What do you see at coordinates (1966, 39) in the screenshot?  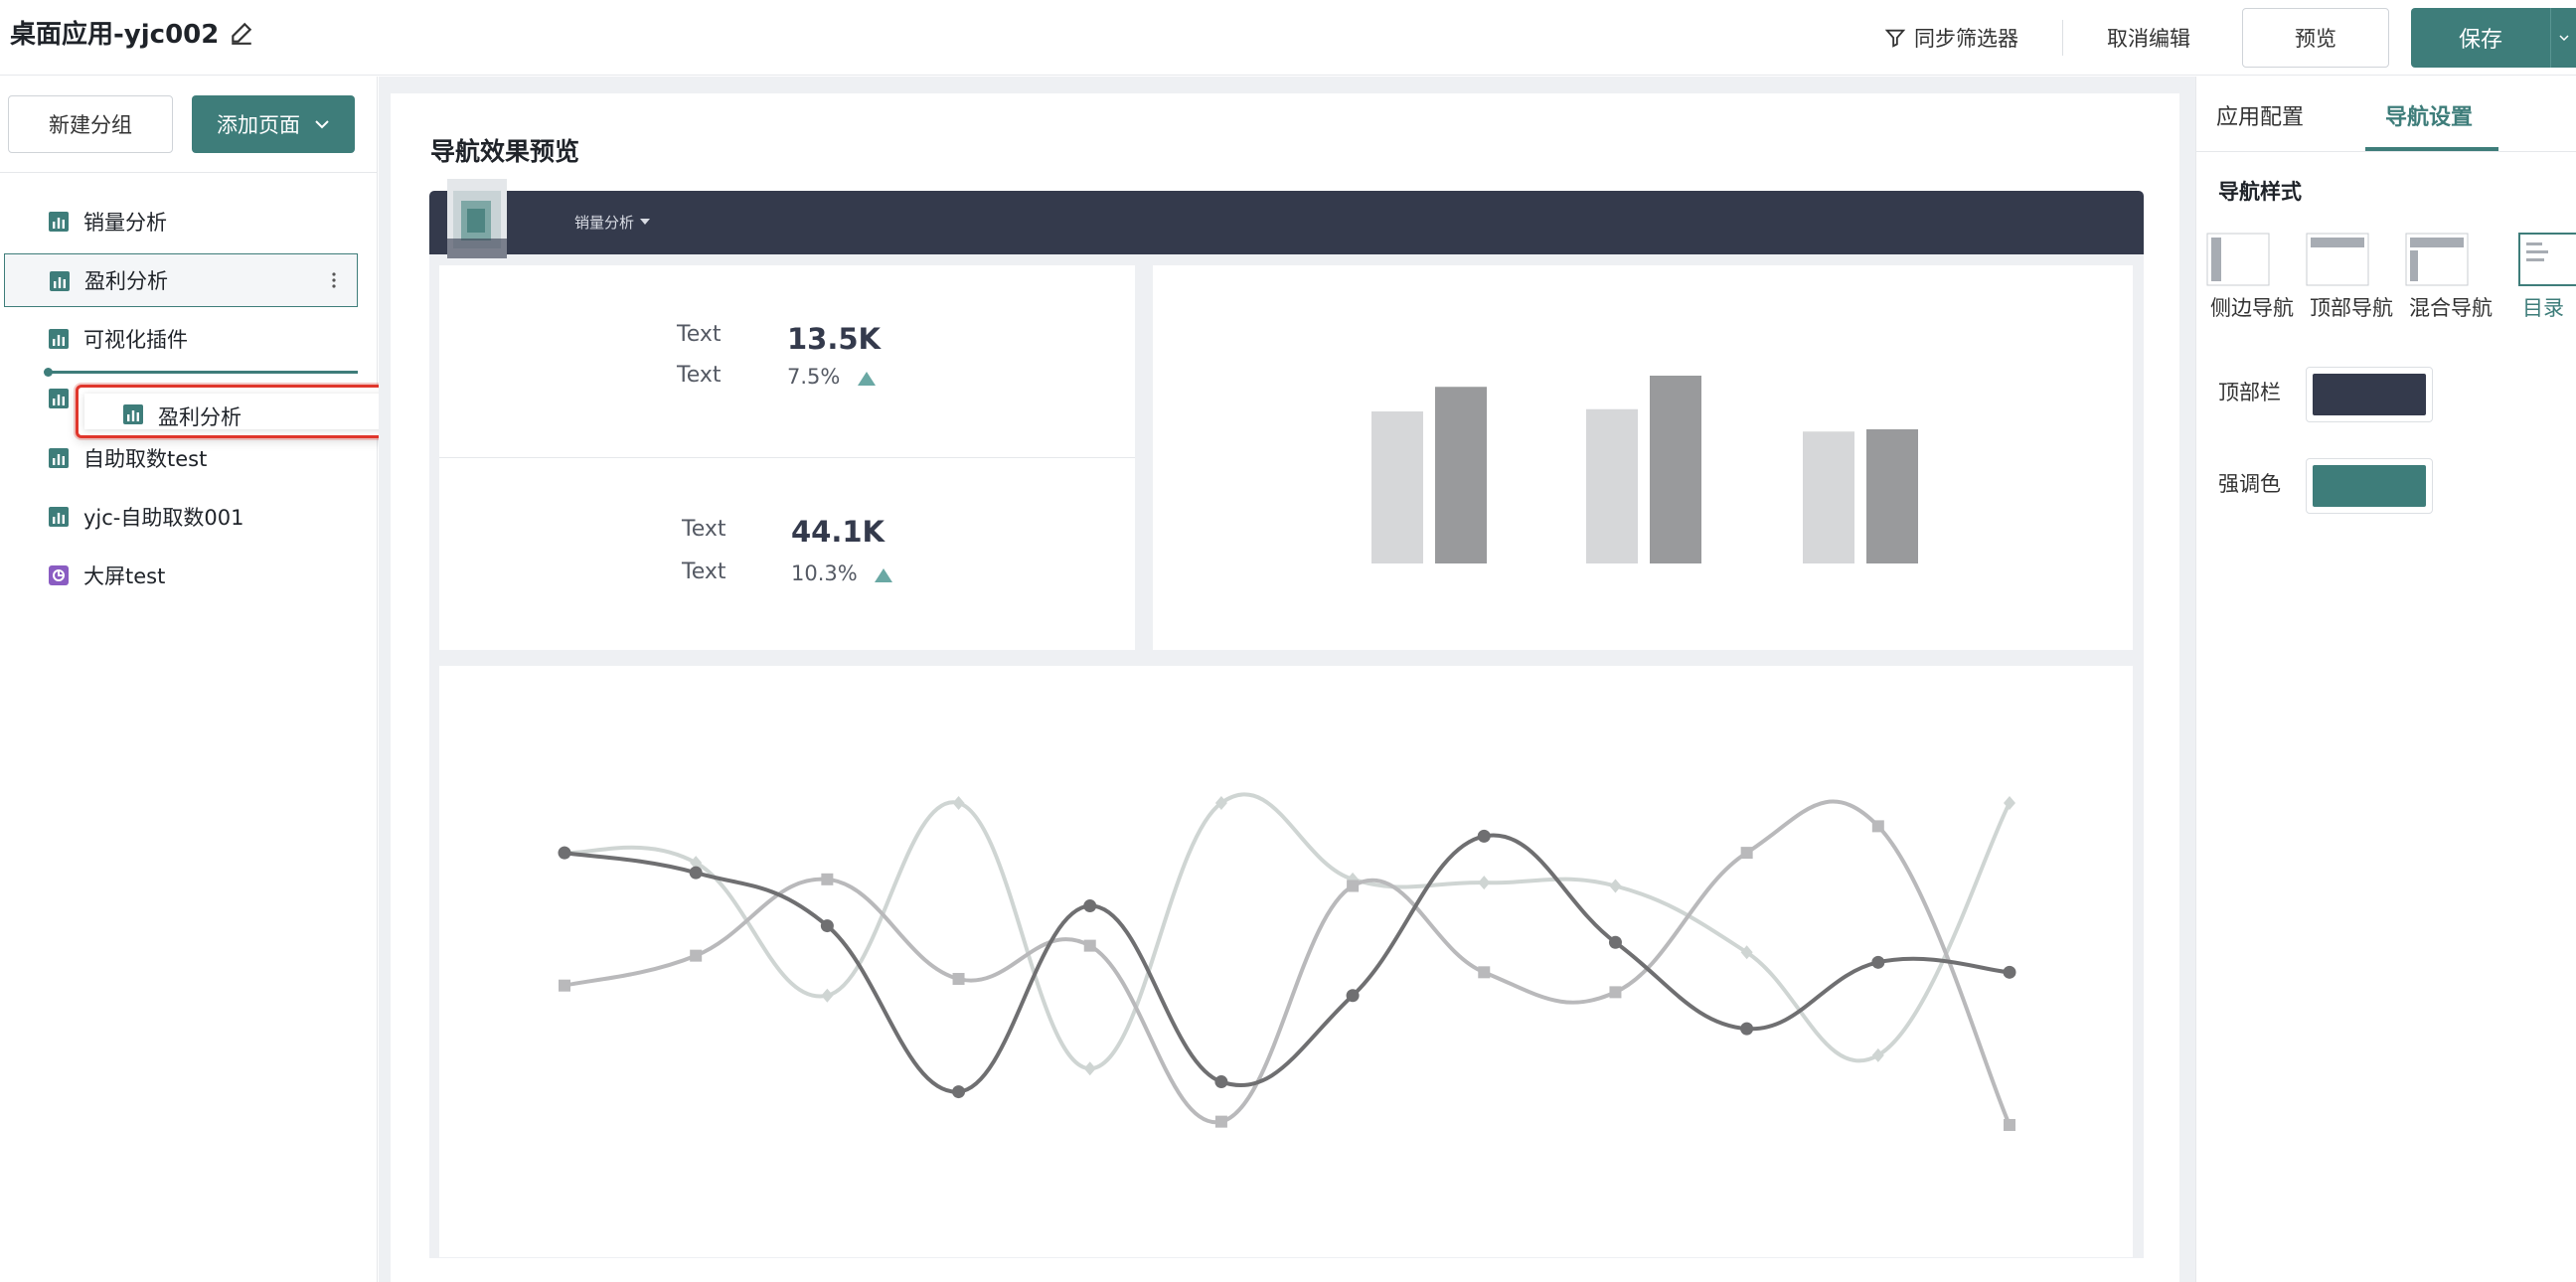 I see `sync-filter-label: 同步筛选器` at bounding box center [1966, 39].